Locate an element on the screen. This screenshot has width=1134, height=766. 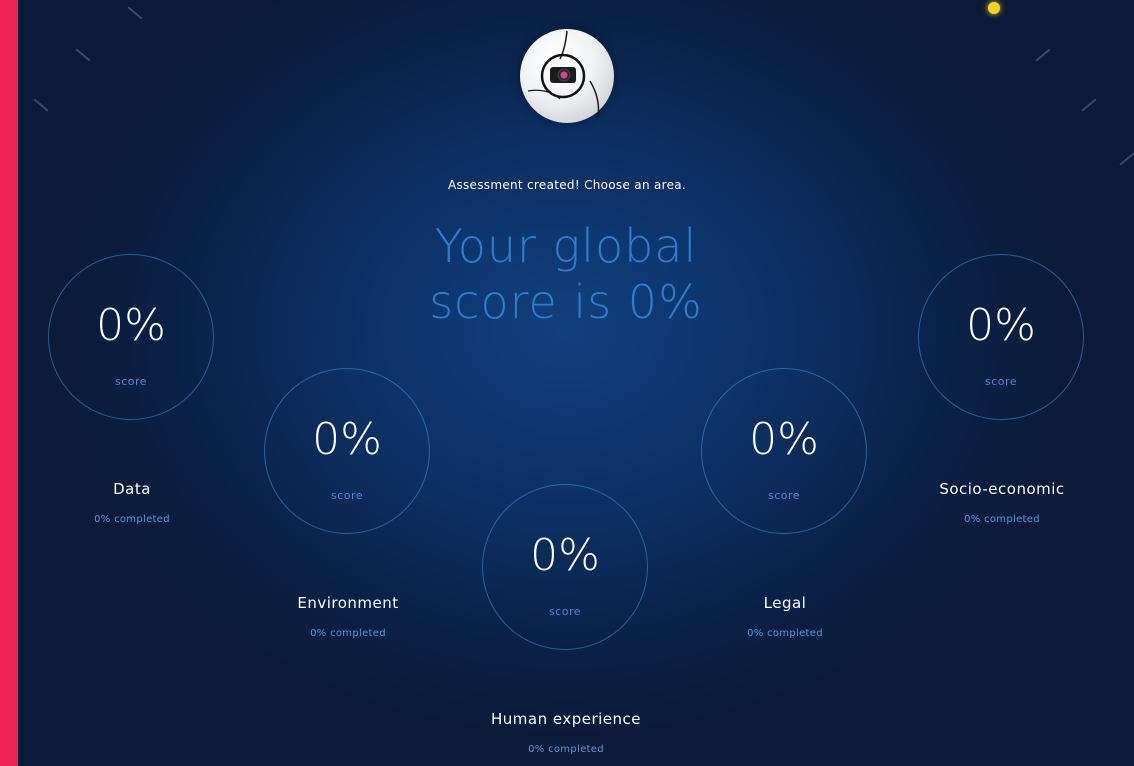
area-name: Data is located at coordinates (132, 489).